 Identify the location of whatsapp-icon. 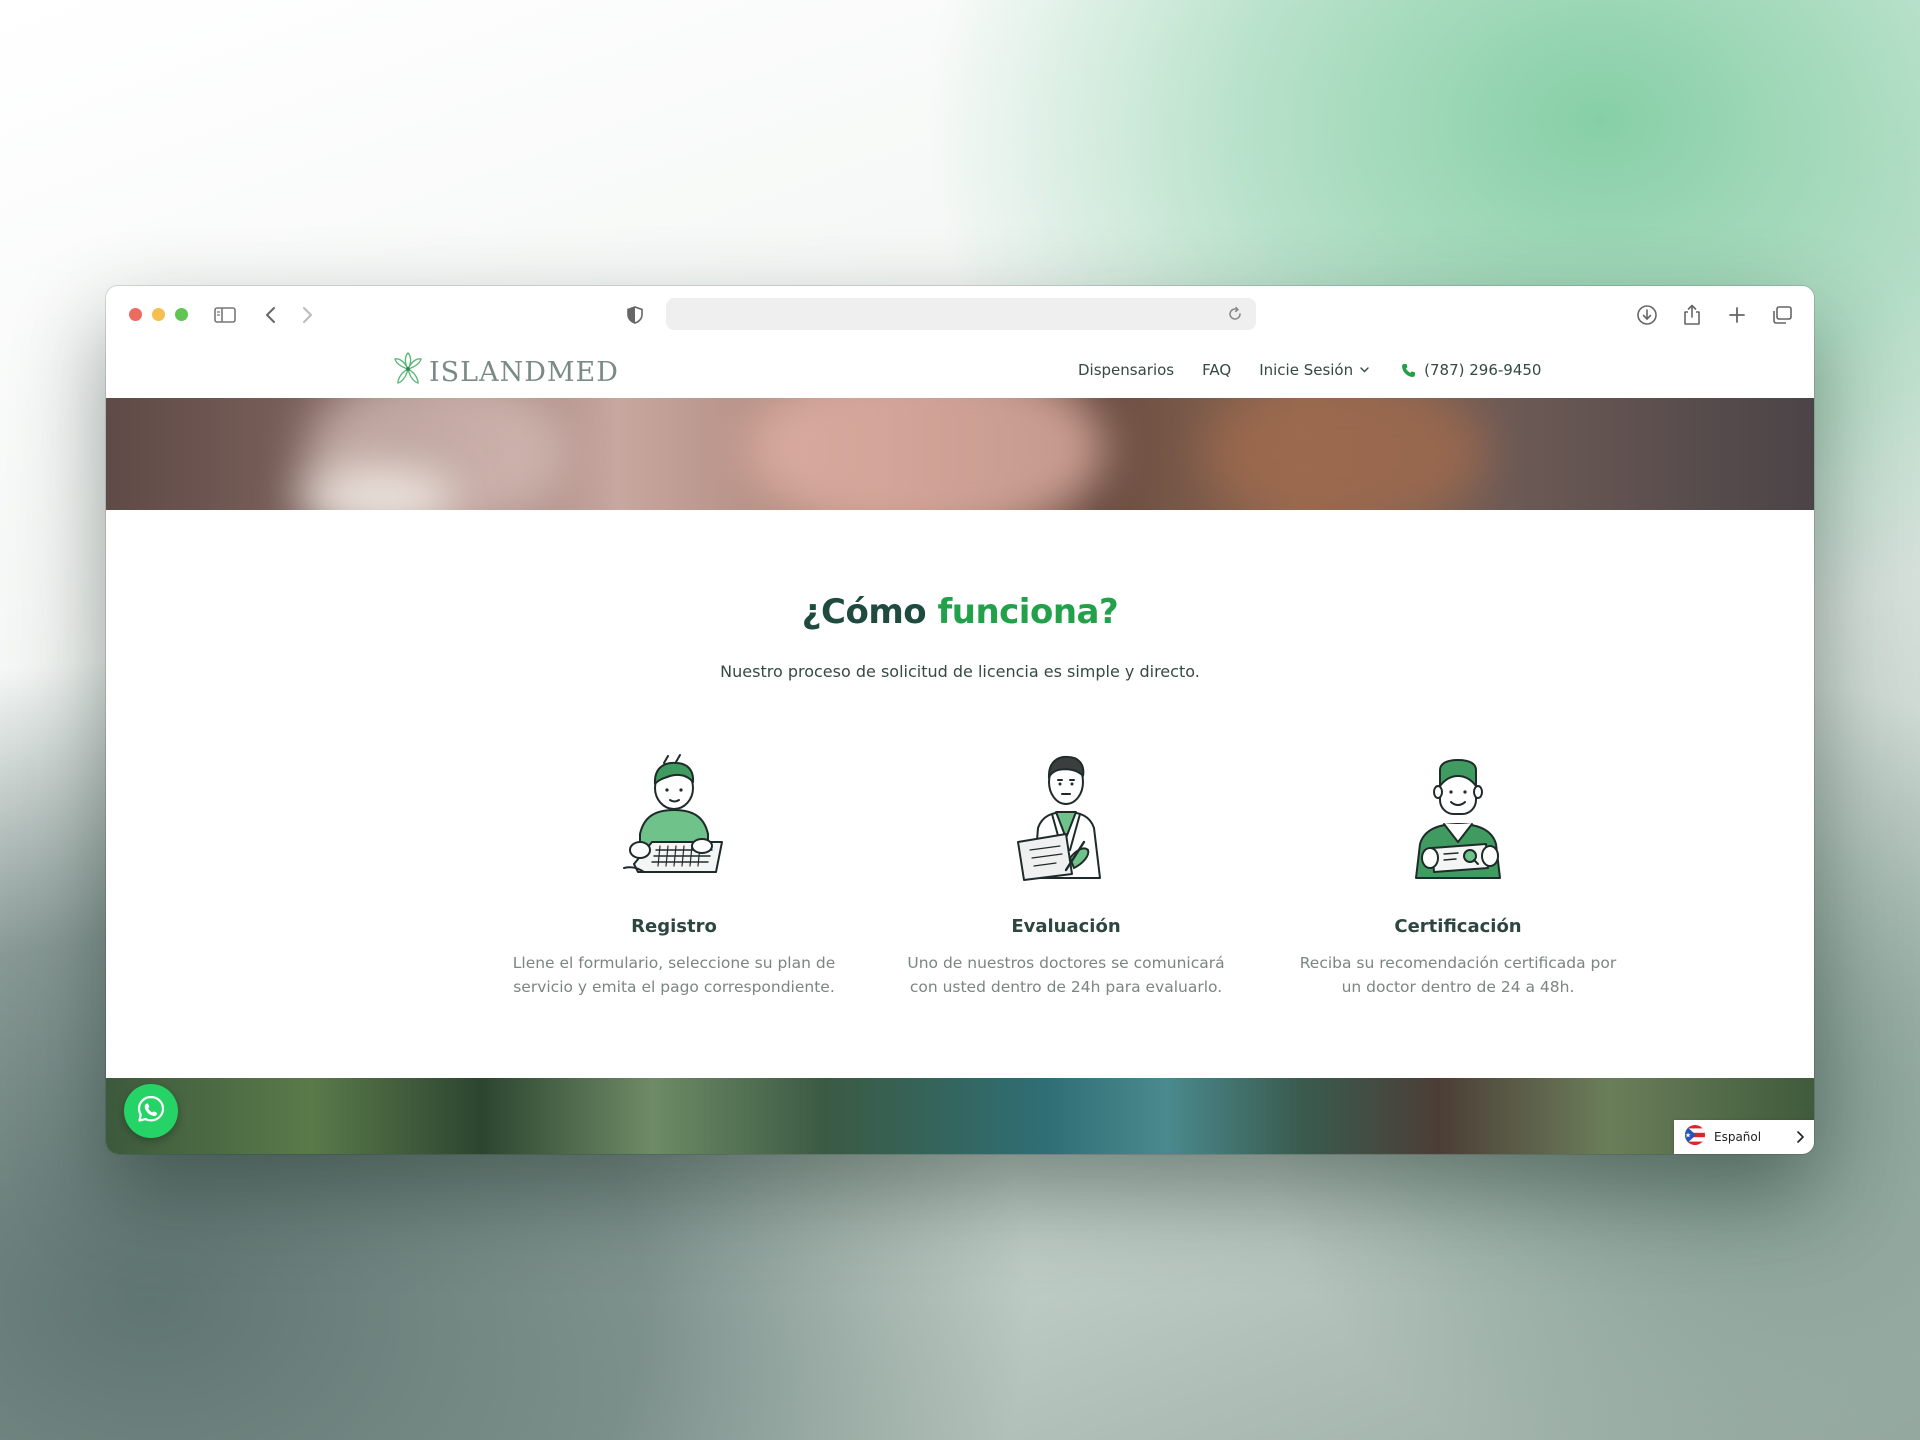
(151, 1111).